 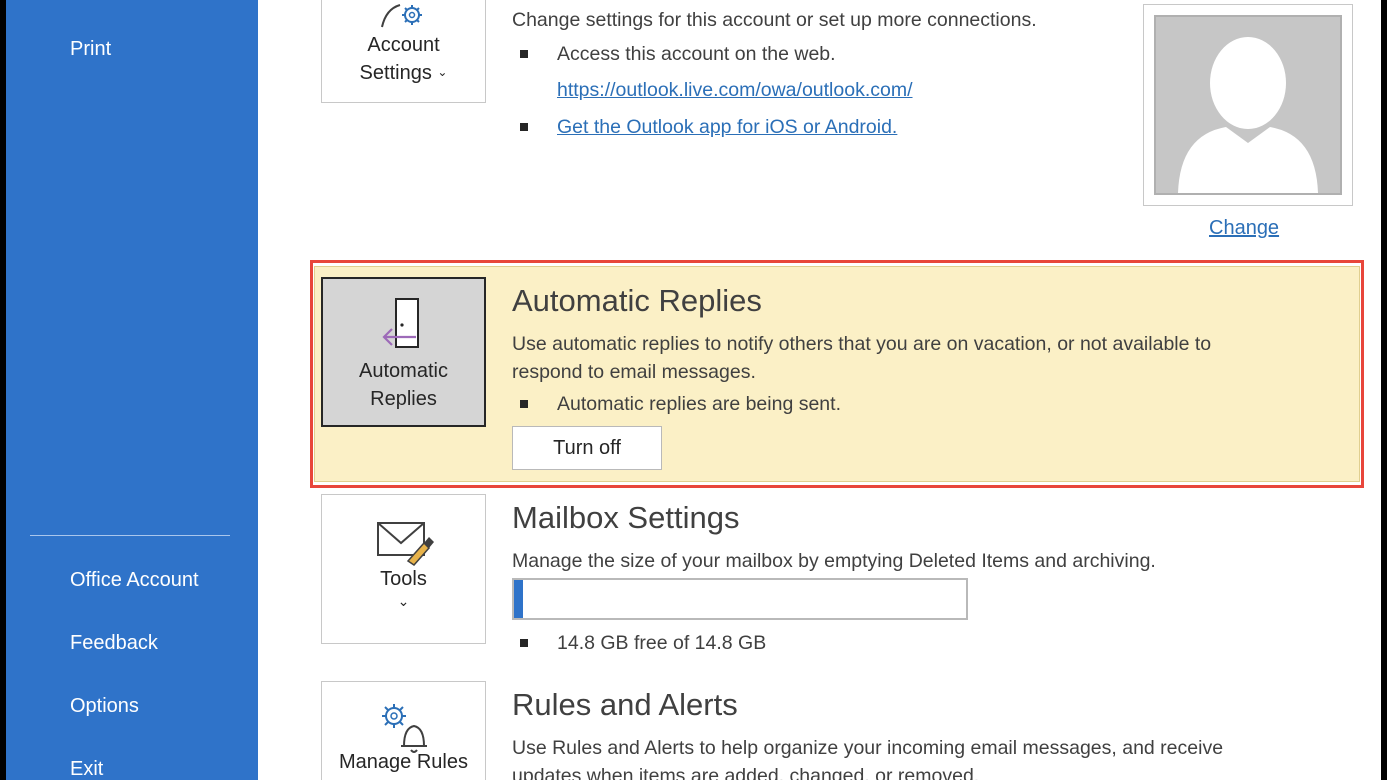 I want to click on account-settings-gear-icon, so click(x=401, y=16).